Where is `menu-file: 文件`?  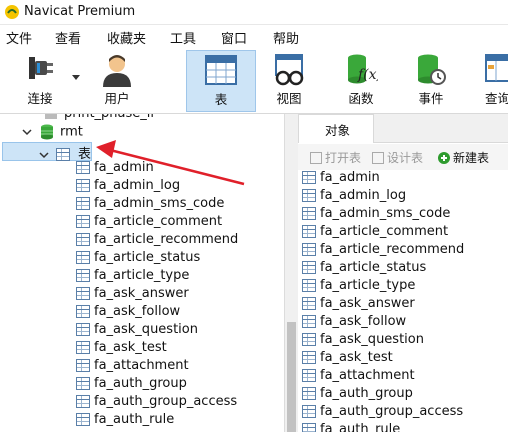
menu-file: 文件 is located at coordinates (19, 37).